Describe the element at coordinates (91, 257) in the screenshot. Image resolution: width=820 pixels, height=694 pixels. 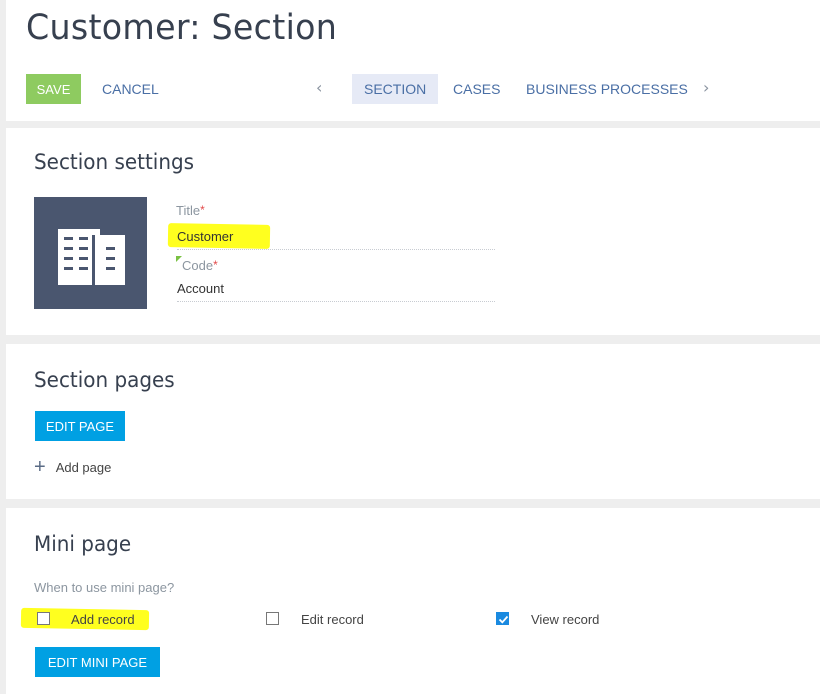
I see `building-icon` at that location.